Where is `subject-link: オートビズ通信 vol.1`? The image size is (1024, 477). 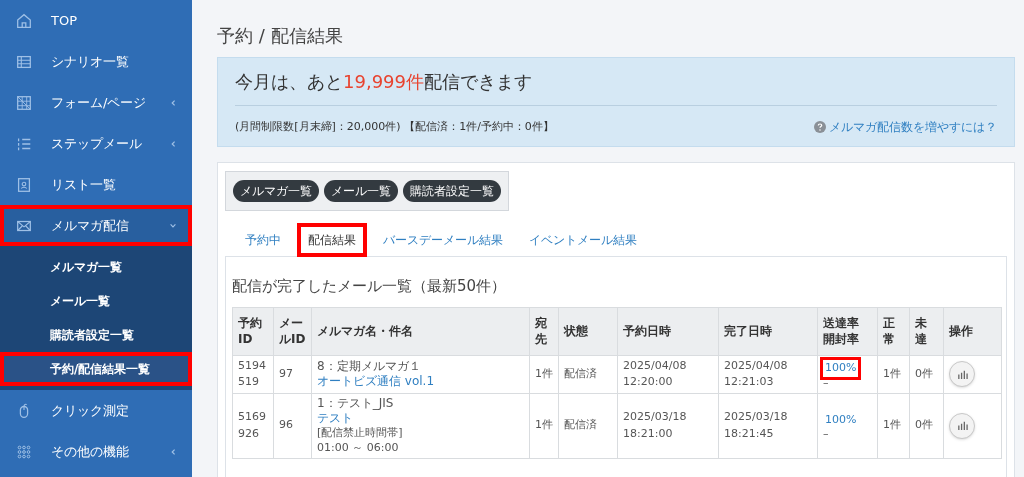 subject-link: オートビズ通信 vol.1 is located at coordinates (420, 381).